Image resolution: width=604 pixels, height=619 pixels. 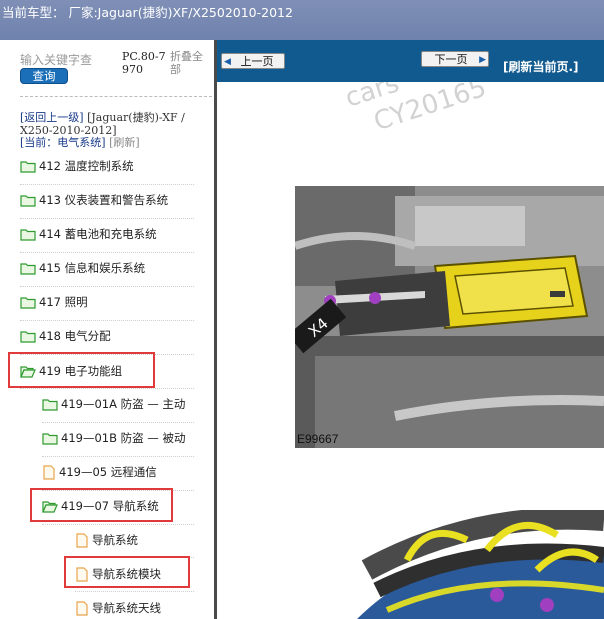 I want to click on tree-item-413: 413 仪表装置和警告系统, so click(x=94, y=200).